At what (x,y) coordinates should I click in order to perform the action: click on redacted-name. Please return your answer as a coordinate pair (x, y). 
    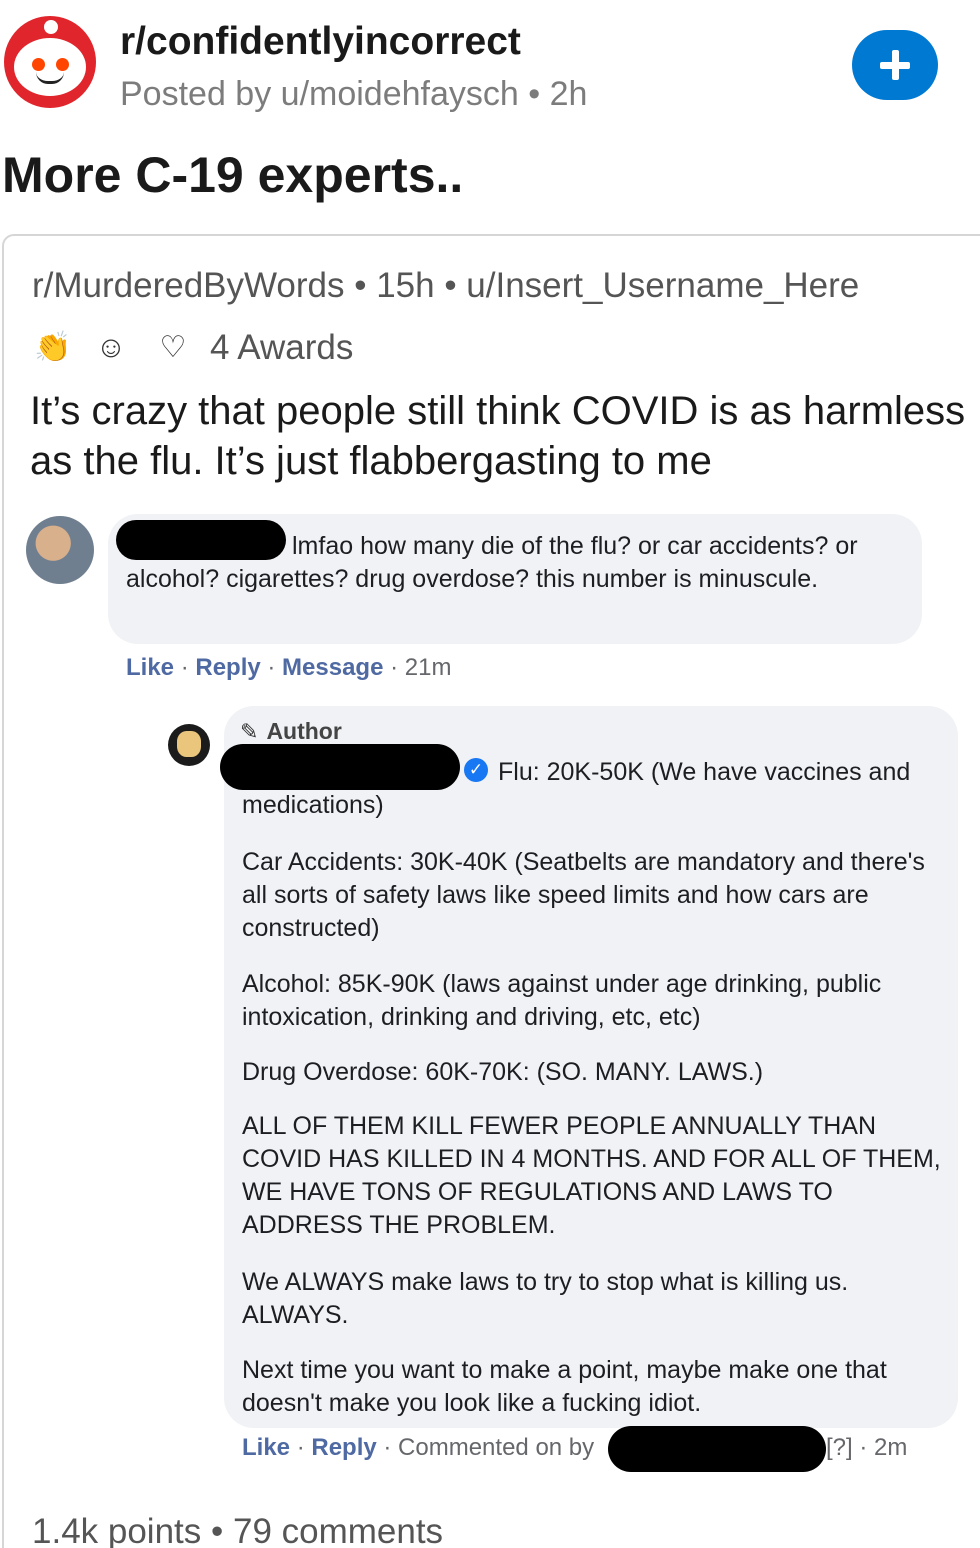
    Looking at the image, I should click on (717, 1449).